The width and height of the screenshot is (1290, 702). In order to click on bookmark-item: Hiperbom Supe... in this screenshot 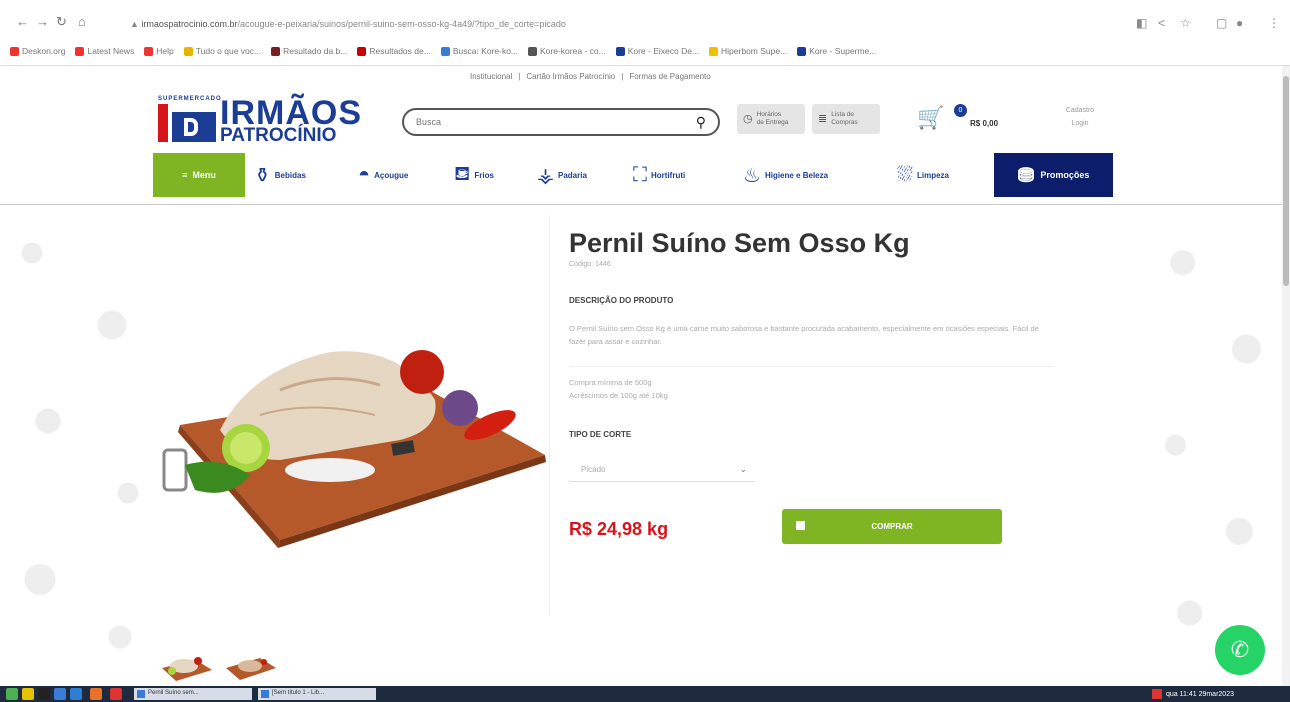, I will do `click(748, 51)`.